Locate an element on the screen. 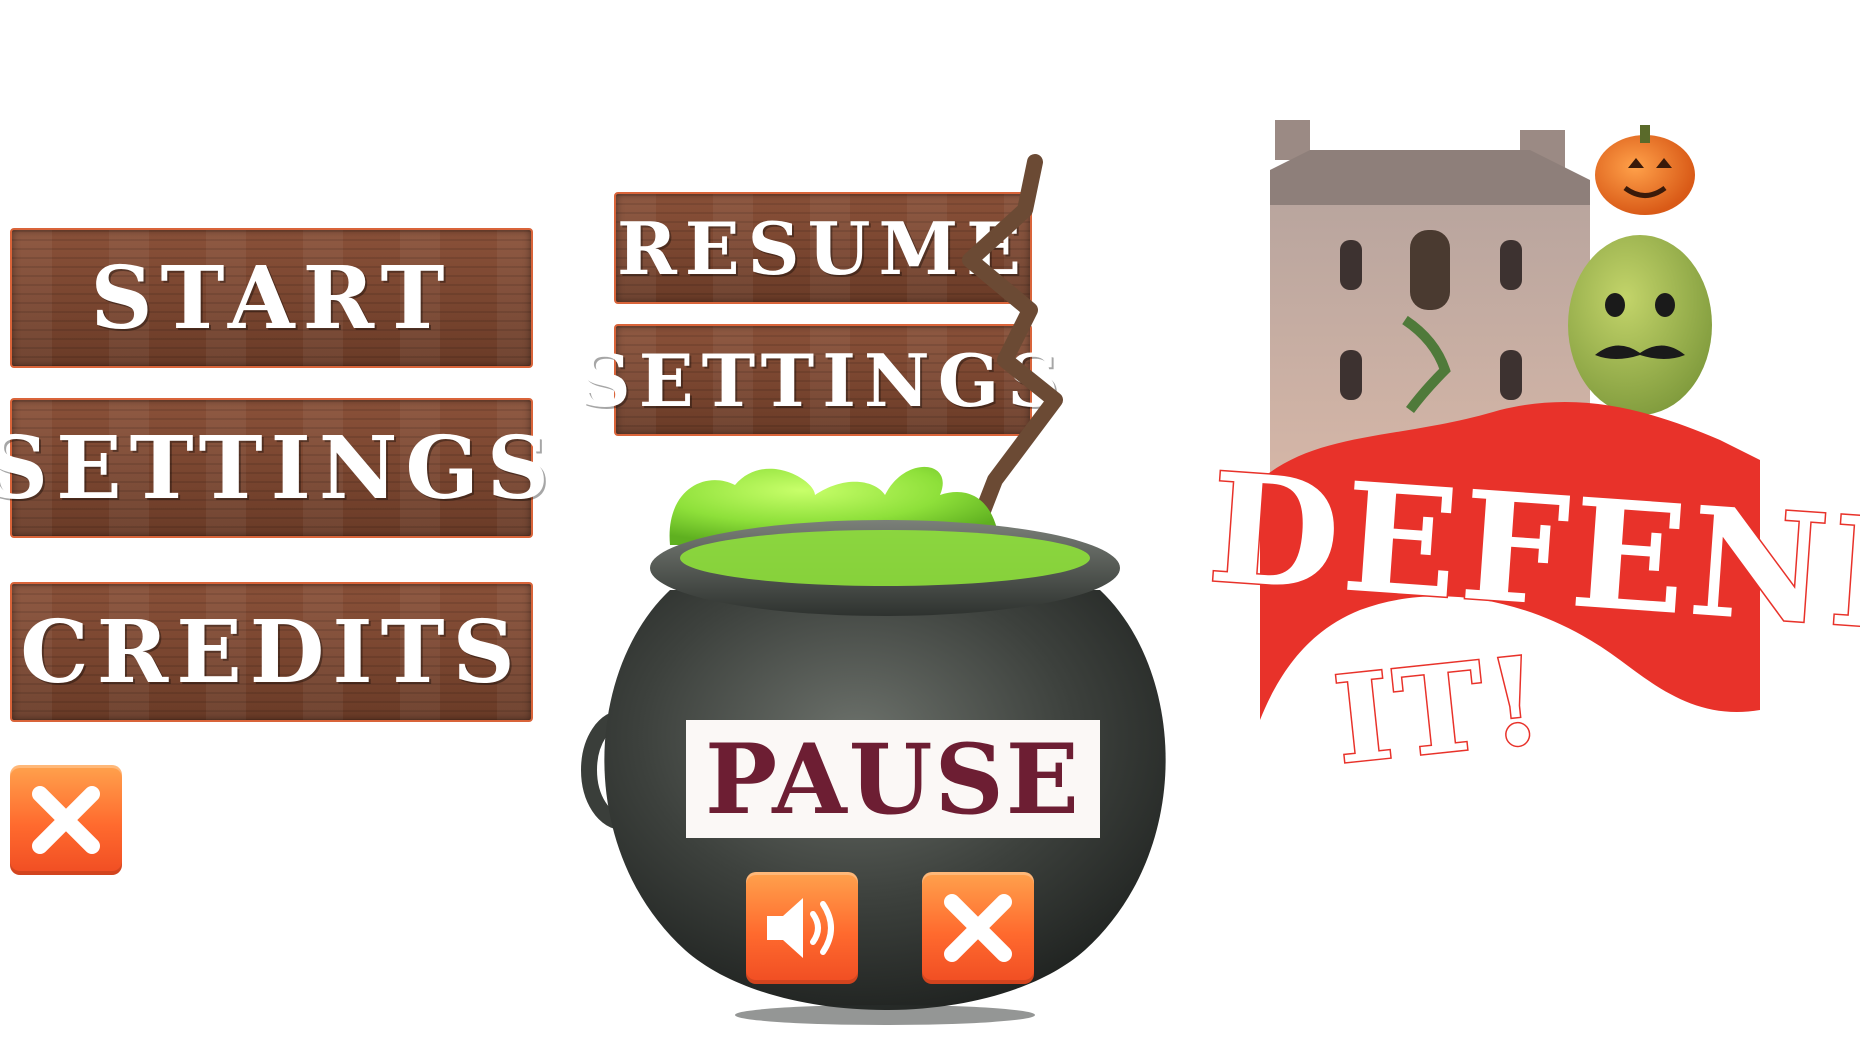 This screenshot has width=1860, height=1044. start-button-label: START is located at coordinates (271, 298).